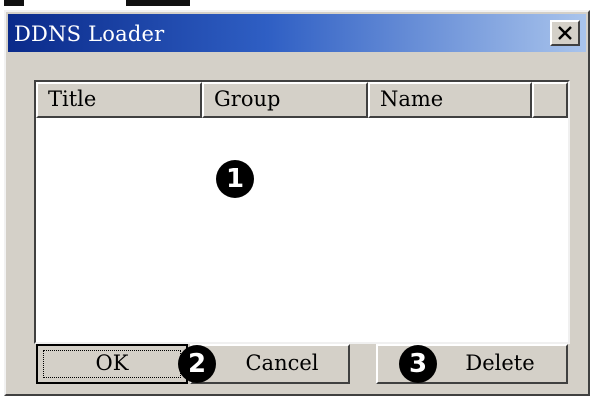 The height and width of the screenshot is (403, 591). Describe the element at coordinates (297, 33) in the screenshot. I see `title-bar: DDNS Loader` at that location.